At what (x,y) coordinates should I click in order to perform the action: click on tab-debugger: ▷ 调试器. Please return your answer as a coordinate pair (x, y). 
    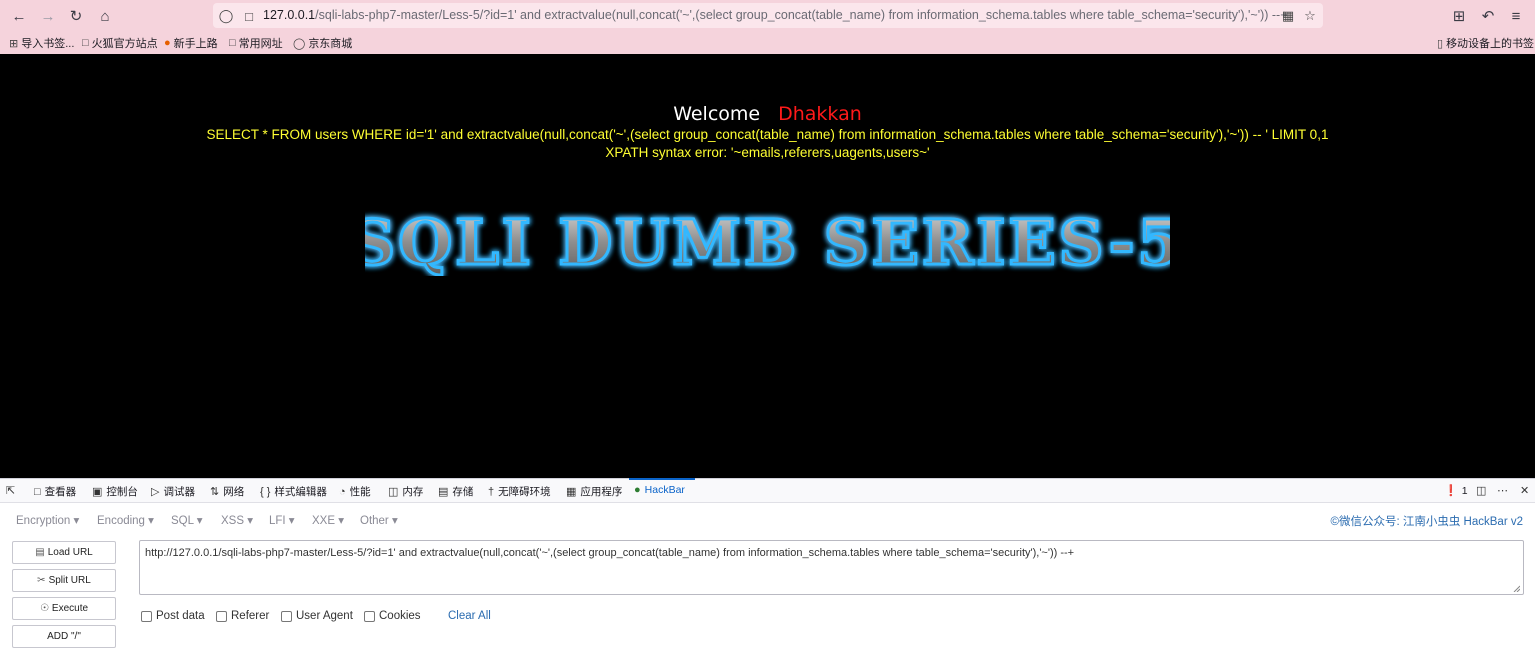
    Looking at the image, I should click on (173, 491).